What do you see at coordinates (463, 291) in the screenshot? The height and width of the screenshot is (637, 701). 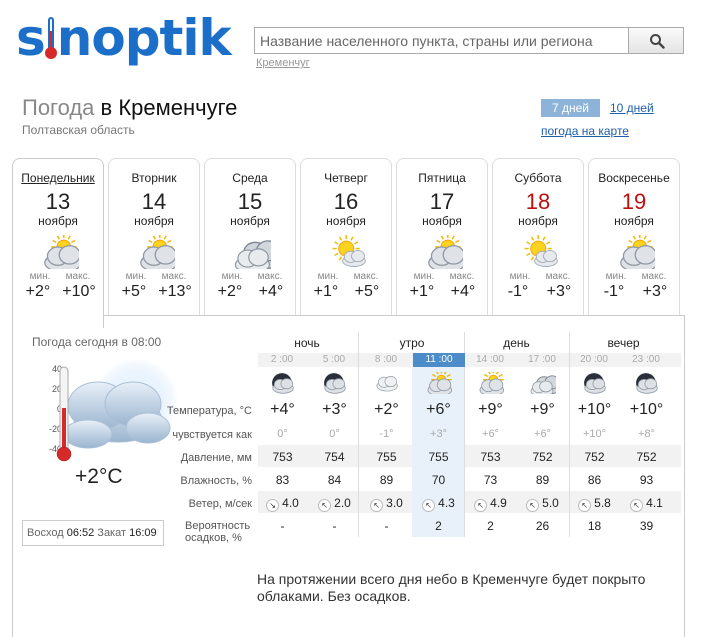 I see `max-temp: +4°` at bounding box center [463, 291].